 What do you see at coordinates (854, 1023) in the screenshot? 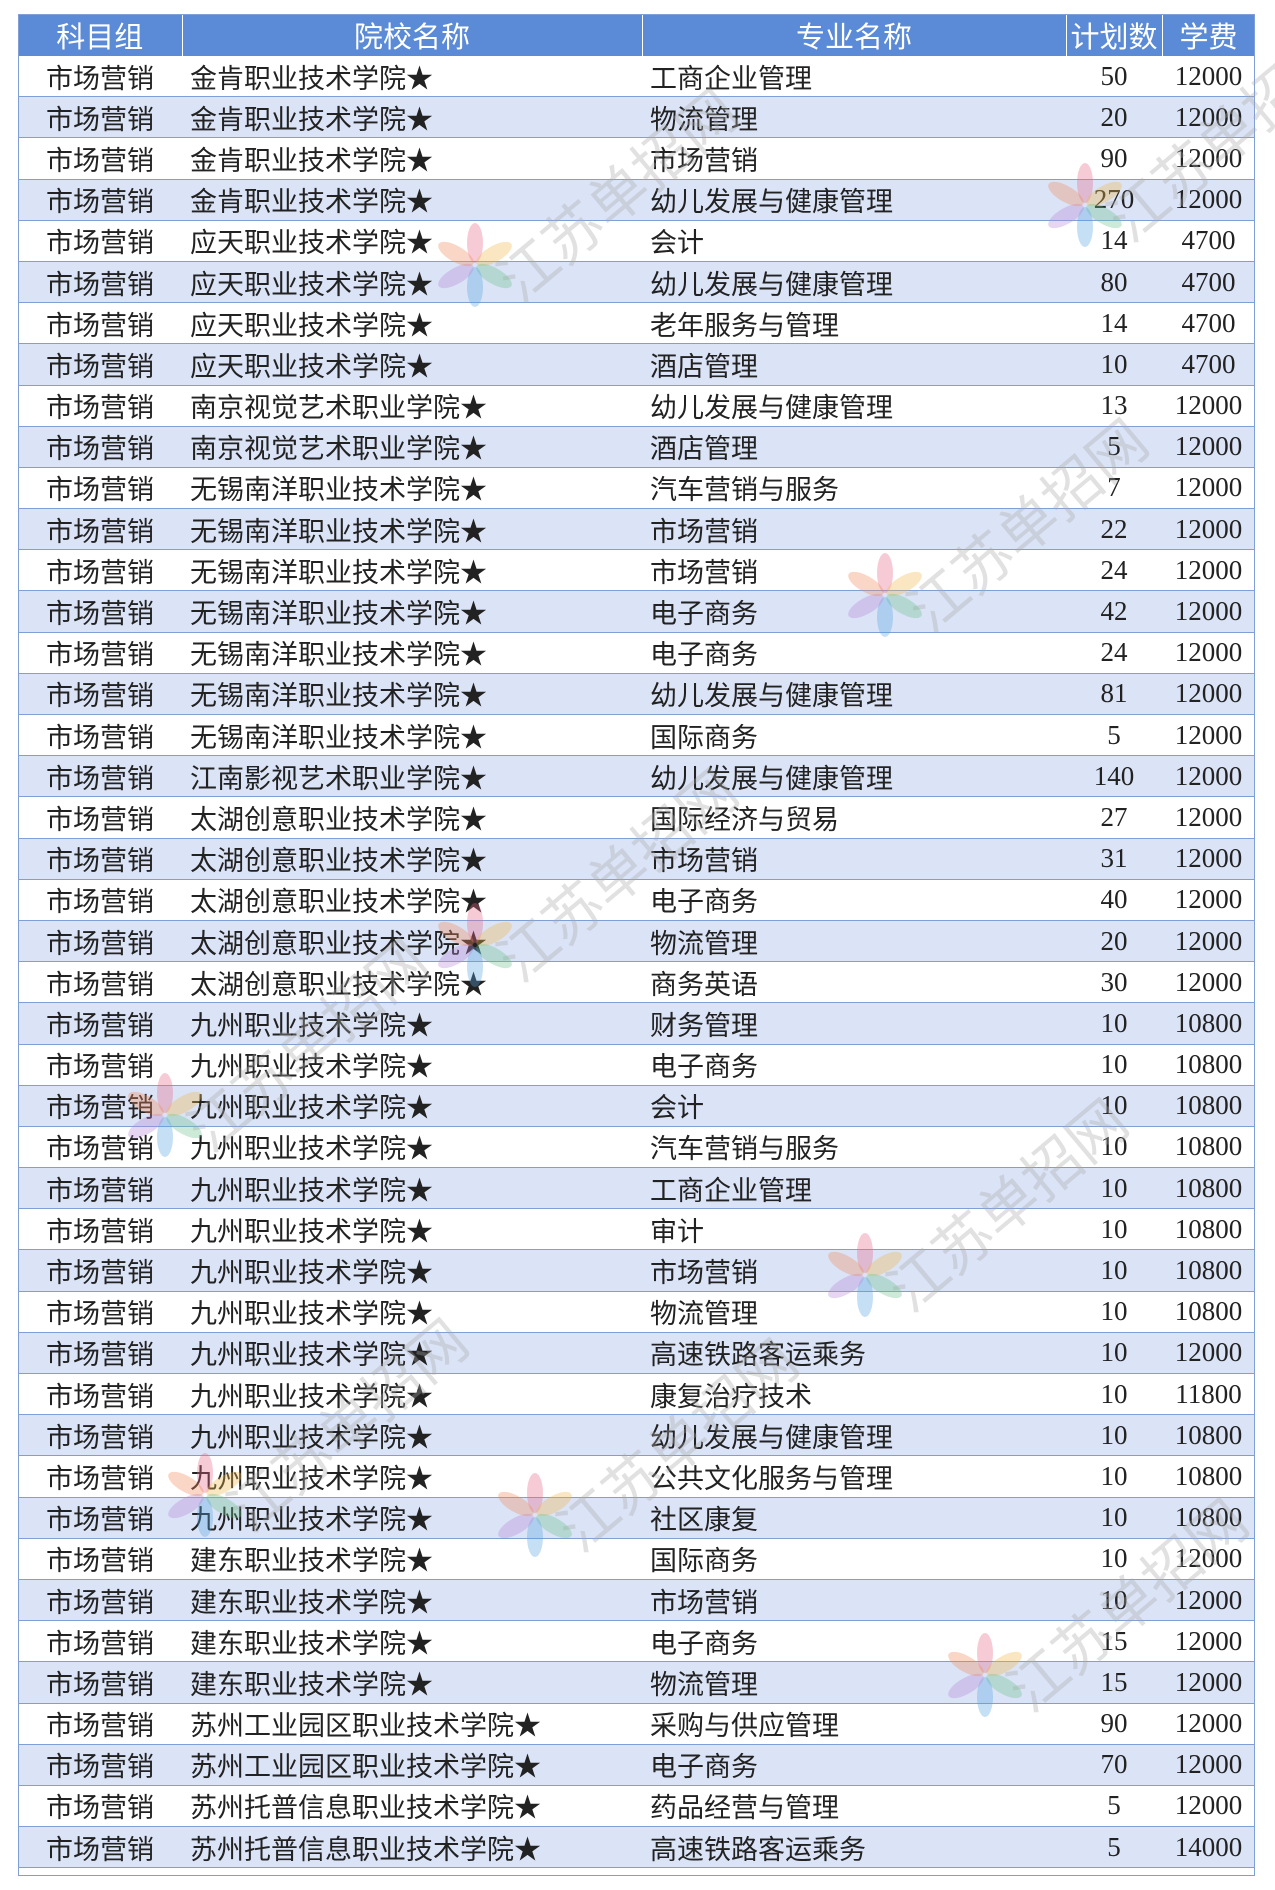
I see `cell-major-name: 财务管理` at bounding box center [854, 1023].